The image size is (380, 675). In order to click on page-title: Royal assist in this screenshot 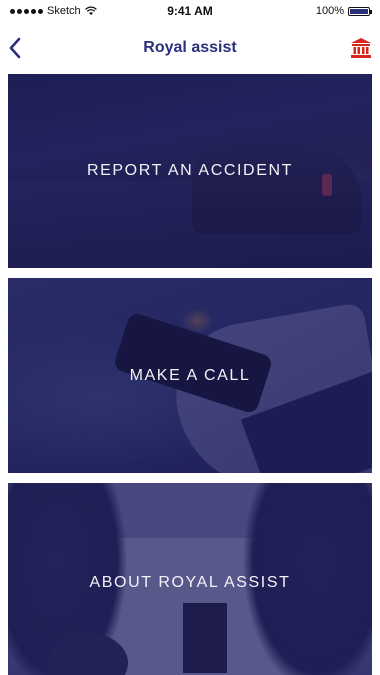, I will do `click(190, 47)`.